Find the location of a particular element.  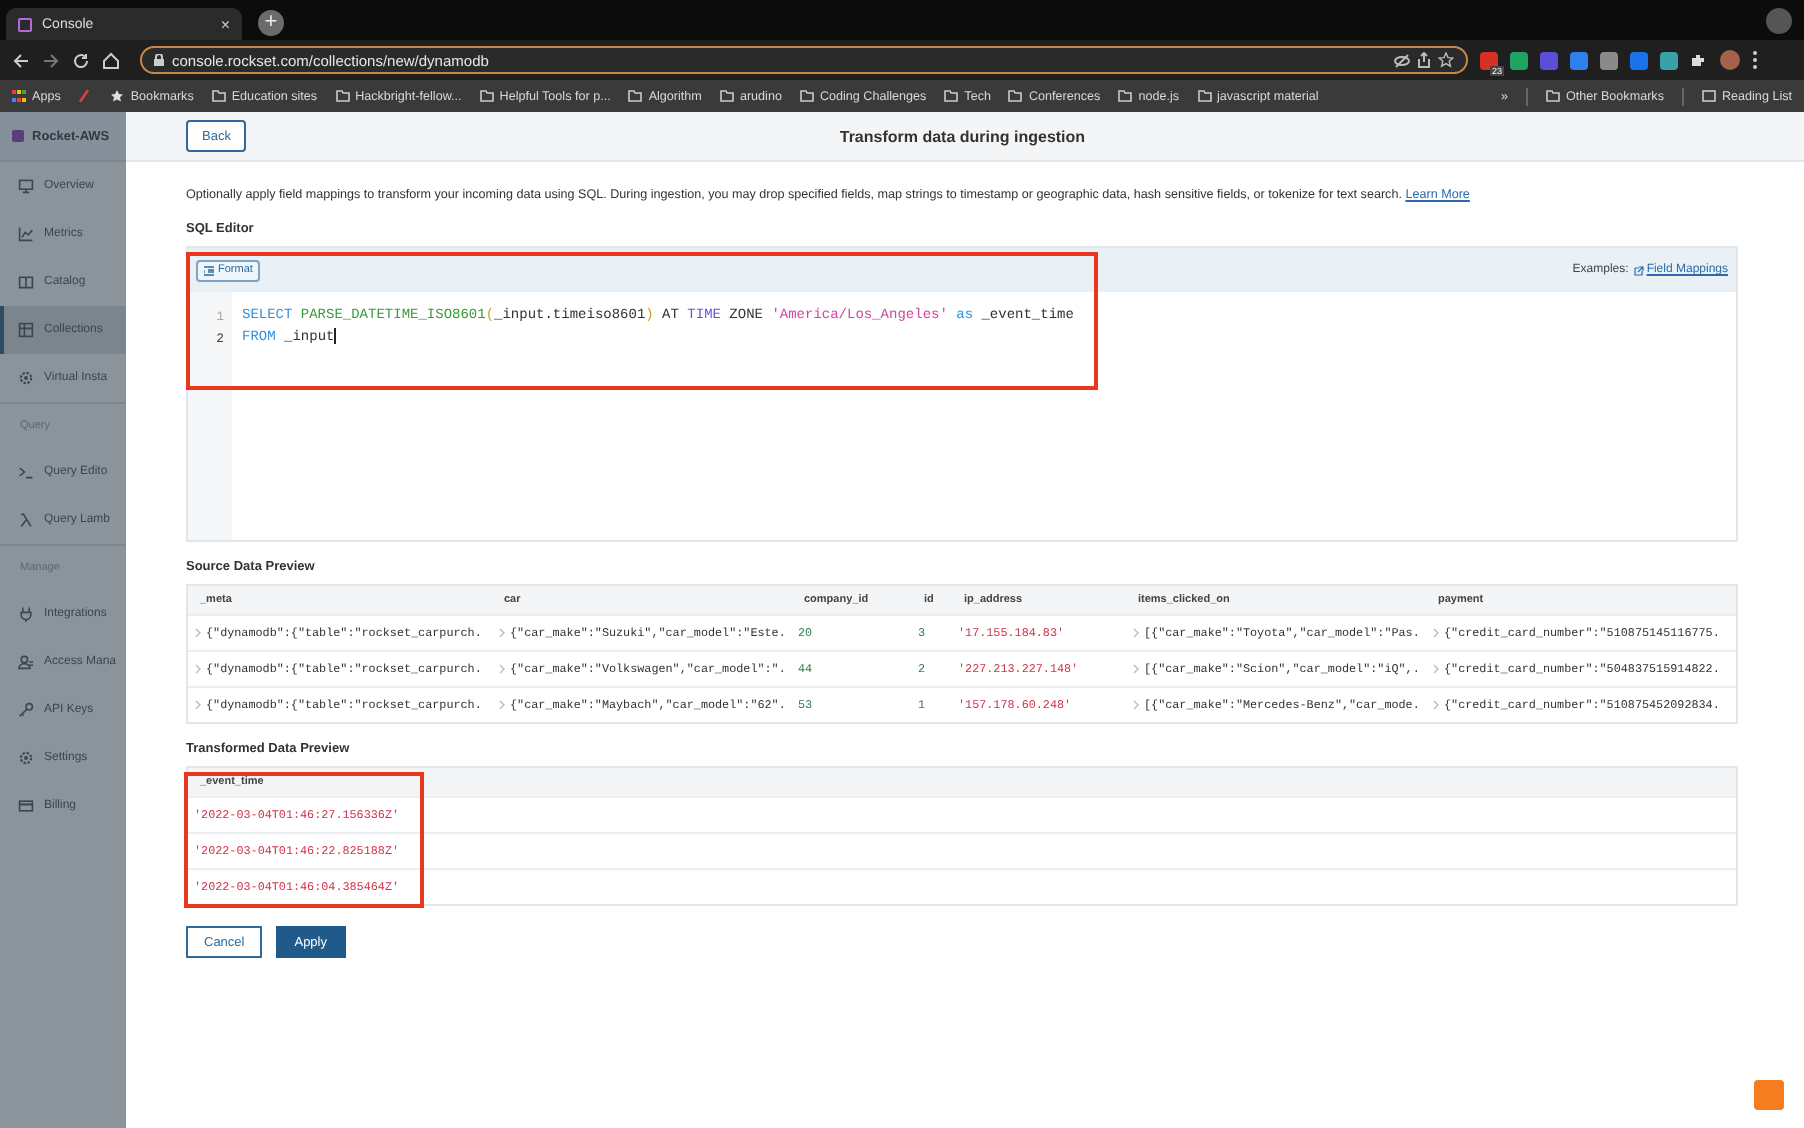

new-tab-button: + is located at coordinates (271, 23).